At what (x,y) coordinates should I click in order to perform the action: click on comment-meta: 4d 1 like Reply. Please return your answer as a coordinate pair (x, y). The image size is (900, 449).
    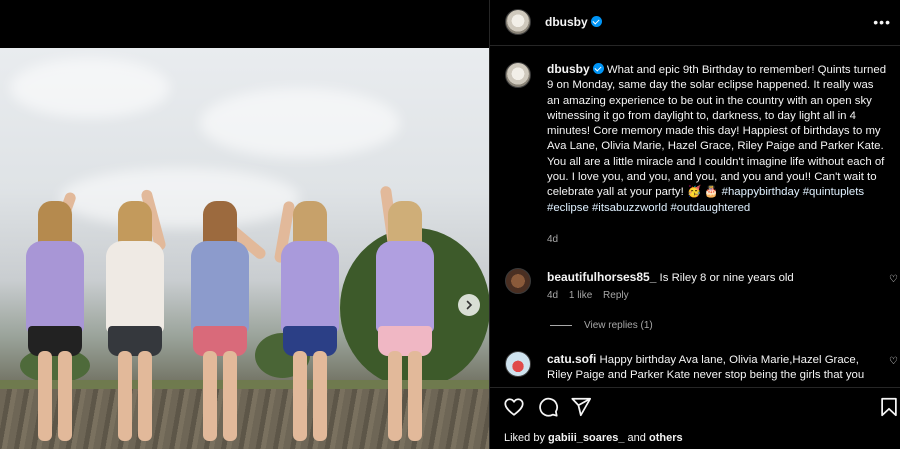
    Looking at the image, I should click on (592, 295).